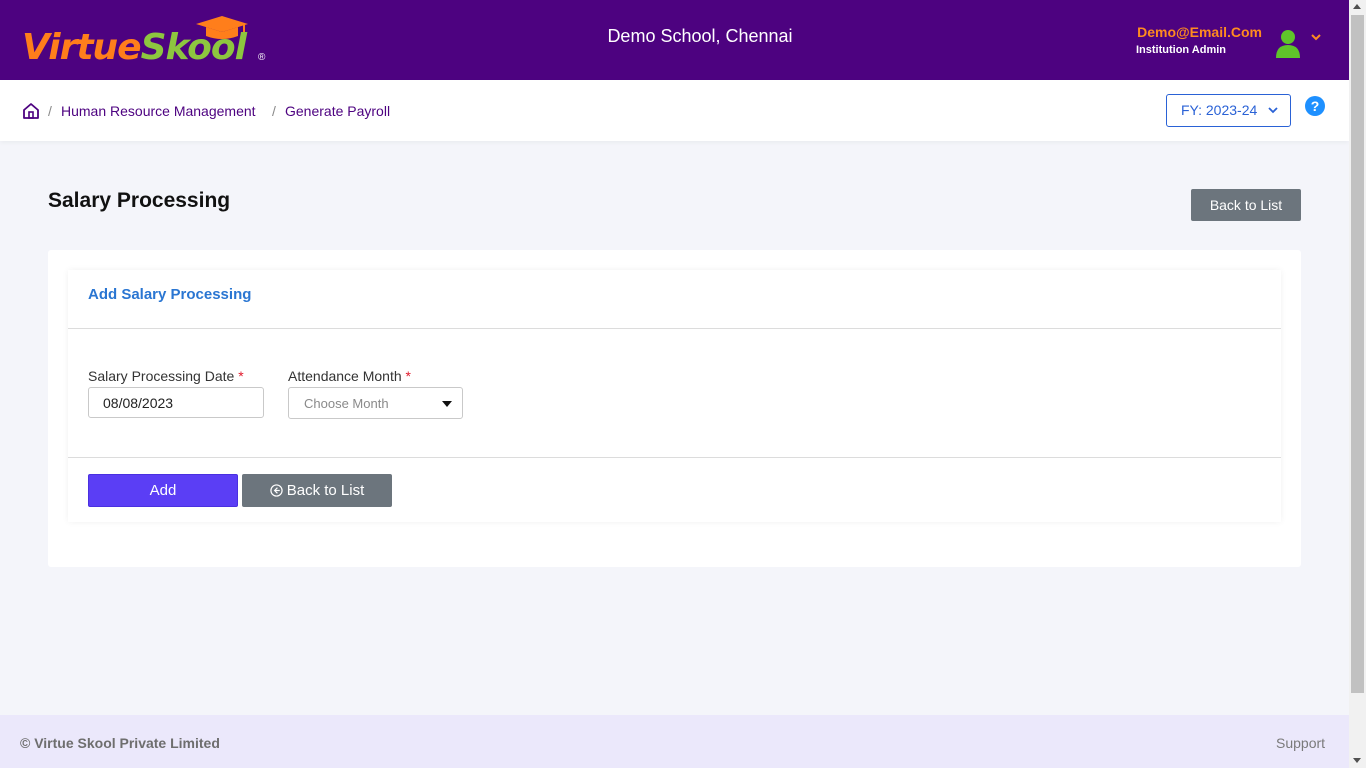 The height and width of the screenshot is (768, 1366). What do you see at coordinates (1181, 50) in the screenshot?
I see `user-role: Institution Admin` at bounding box center [1181, 50].